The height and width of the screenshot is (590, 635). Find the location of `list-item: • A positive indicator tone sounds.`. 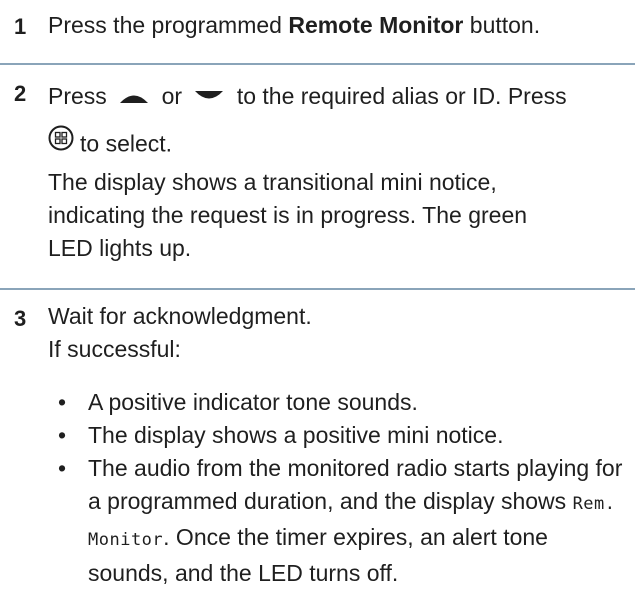

list-item: • A positive indicator tone sounds. is located at coordinates (343, 402).